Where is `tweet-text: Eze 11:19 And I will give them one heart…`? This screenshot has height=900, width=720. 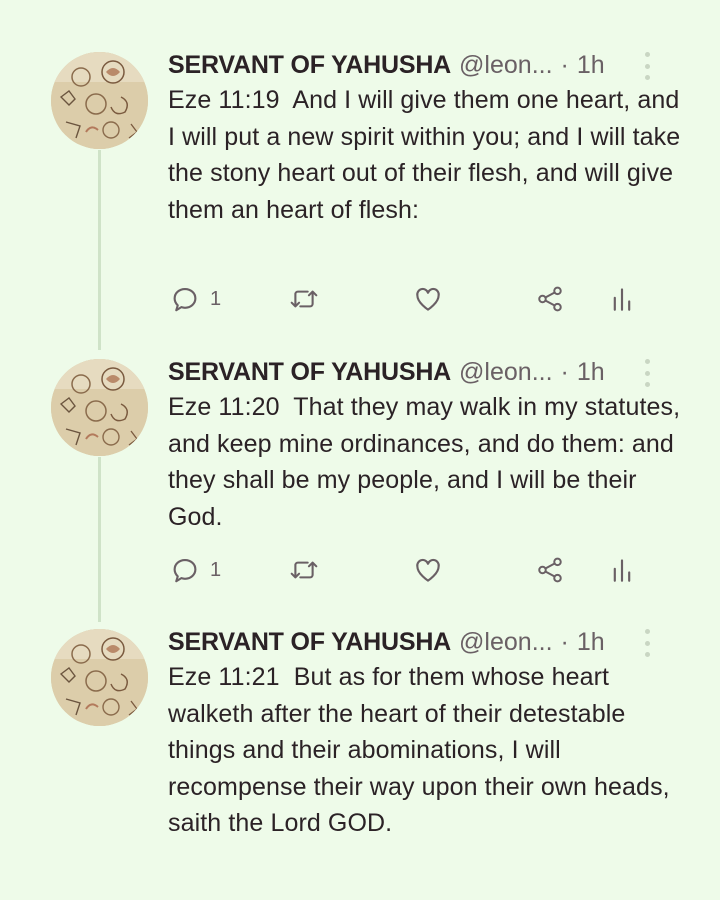 tweet-text: Eze 11:19 And I will give them one heart… is located at coordinates (428, 155).